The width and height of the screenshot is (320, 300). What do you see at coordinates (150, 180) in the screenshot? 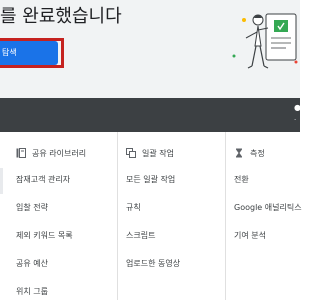
I see `menu-item-all-bulk-actions: 모든 일괄 작업` at bounding box center [150, 180].